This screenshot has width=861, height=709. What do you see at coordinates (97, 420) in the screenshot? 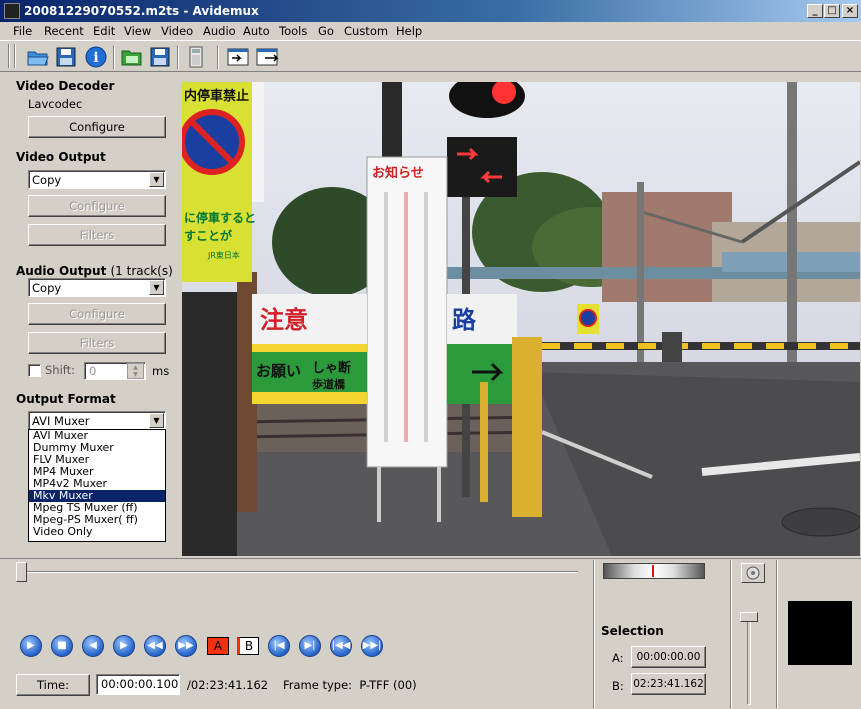
I see `output-format-select: AVI Muxer ▼` at bounding box center [97, 420].